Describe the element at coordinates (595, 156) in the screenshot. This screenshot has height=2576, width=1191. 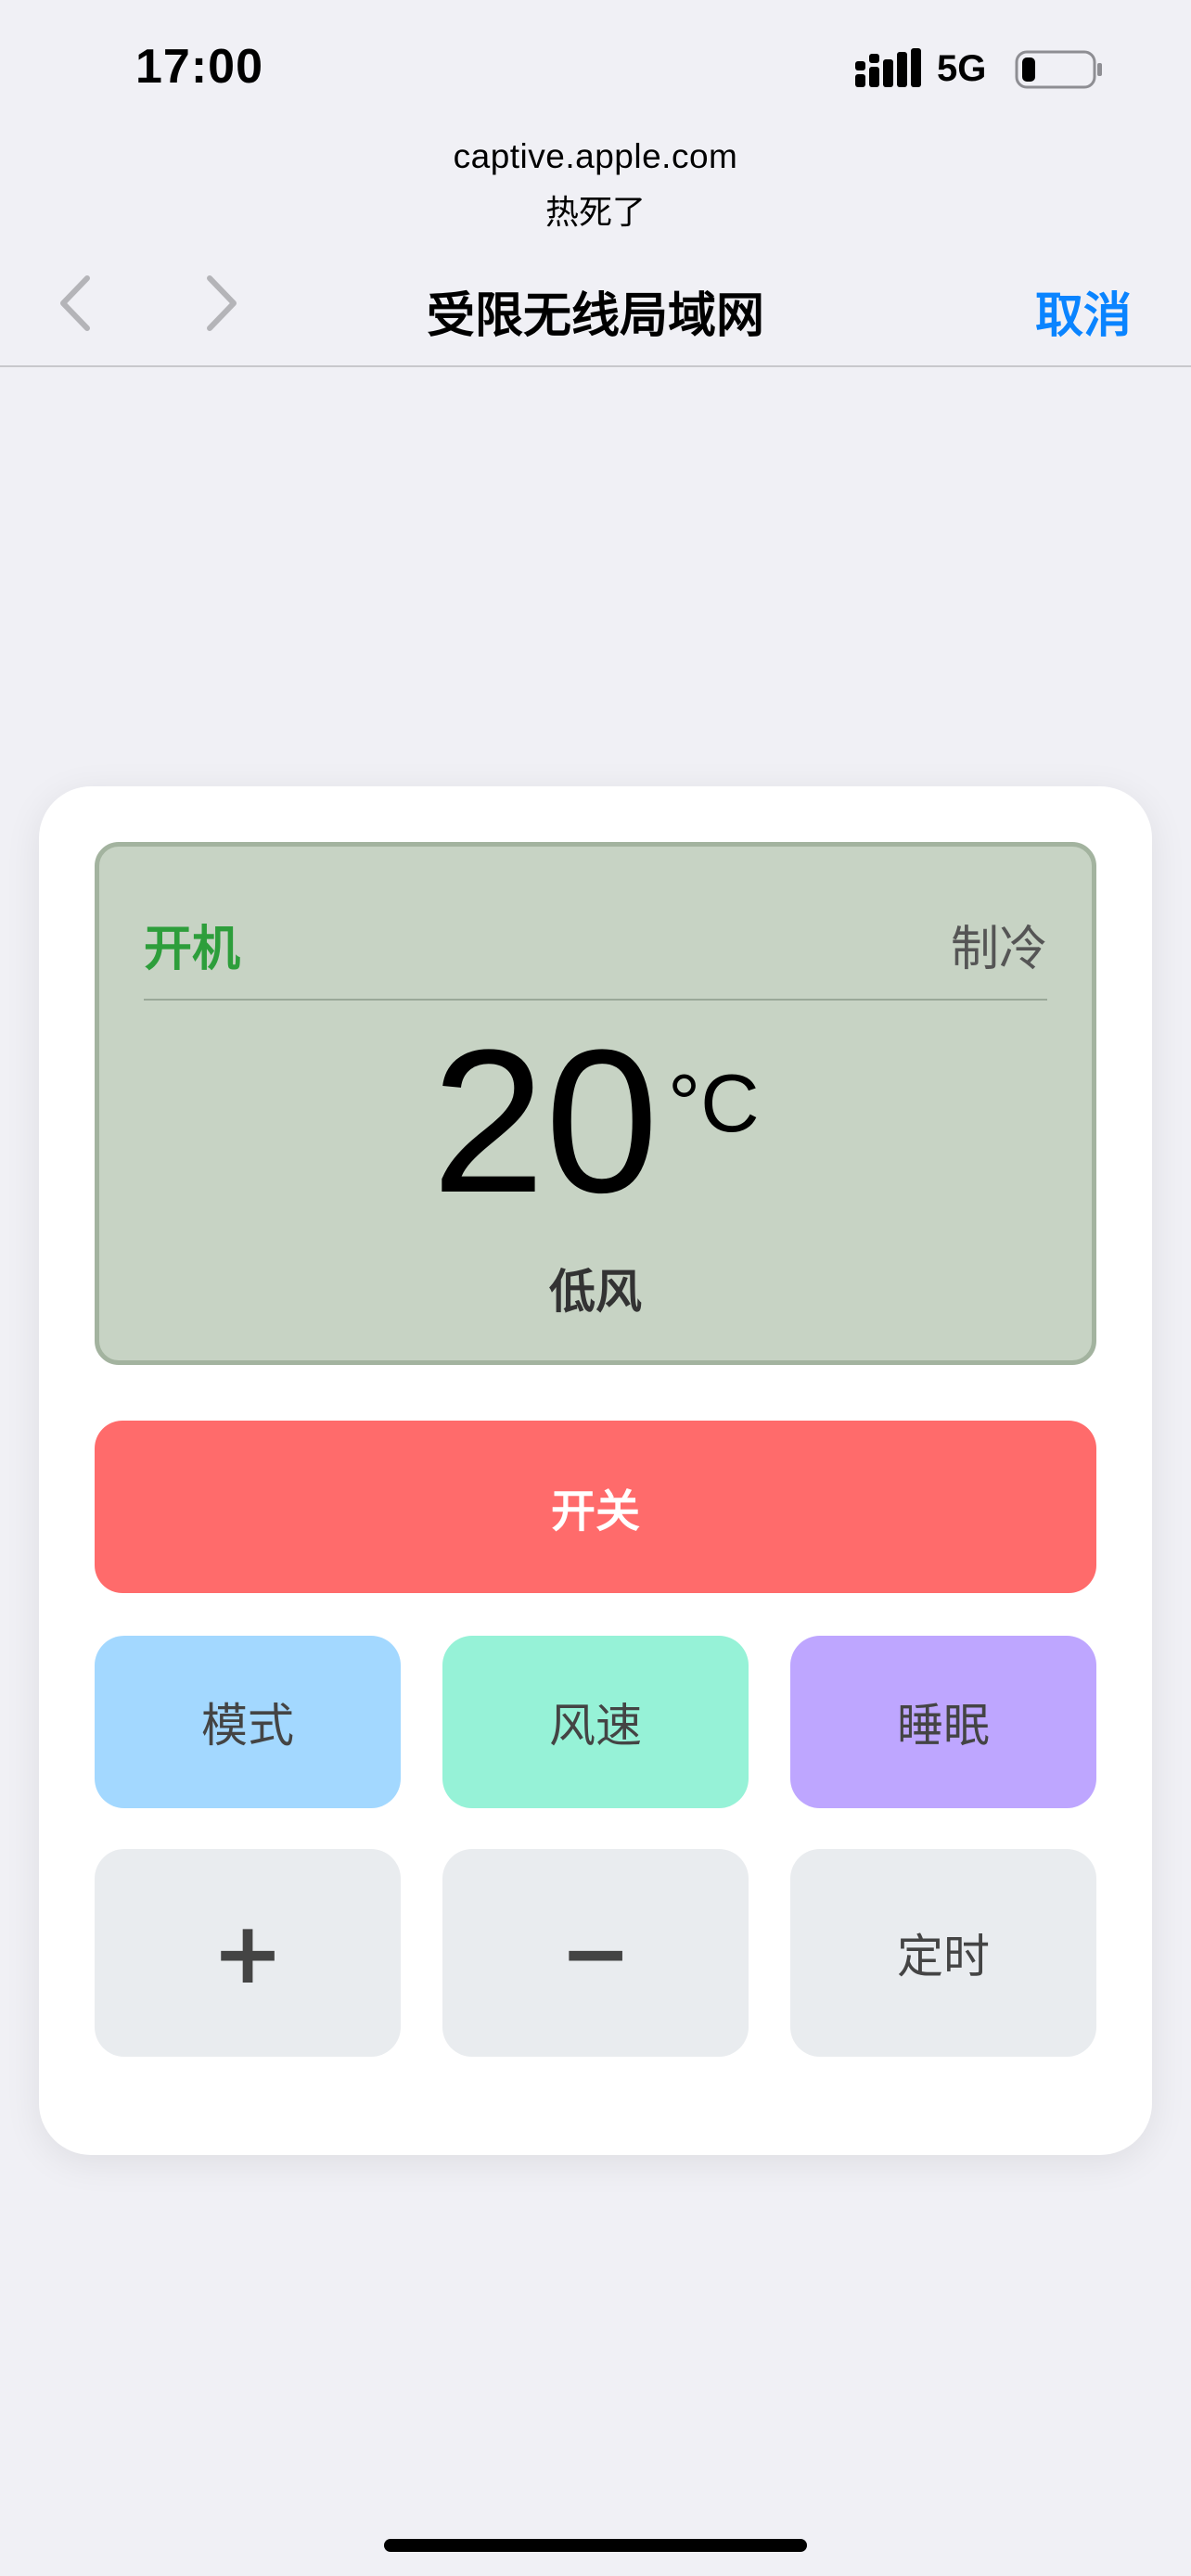
I see `captive-url: captive.apple.com` at that location.